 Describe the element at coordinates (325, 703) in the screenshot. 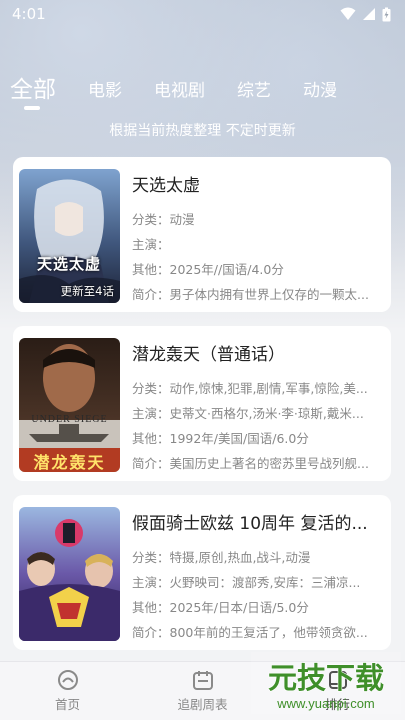

I see `svg-text: www.yuanpi.com` at that location.